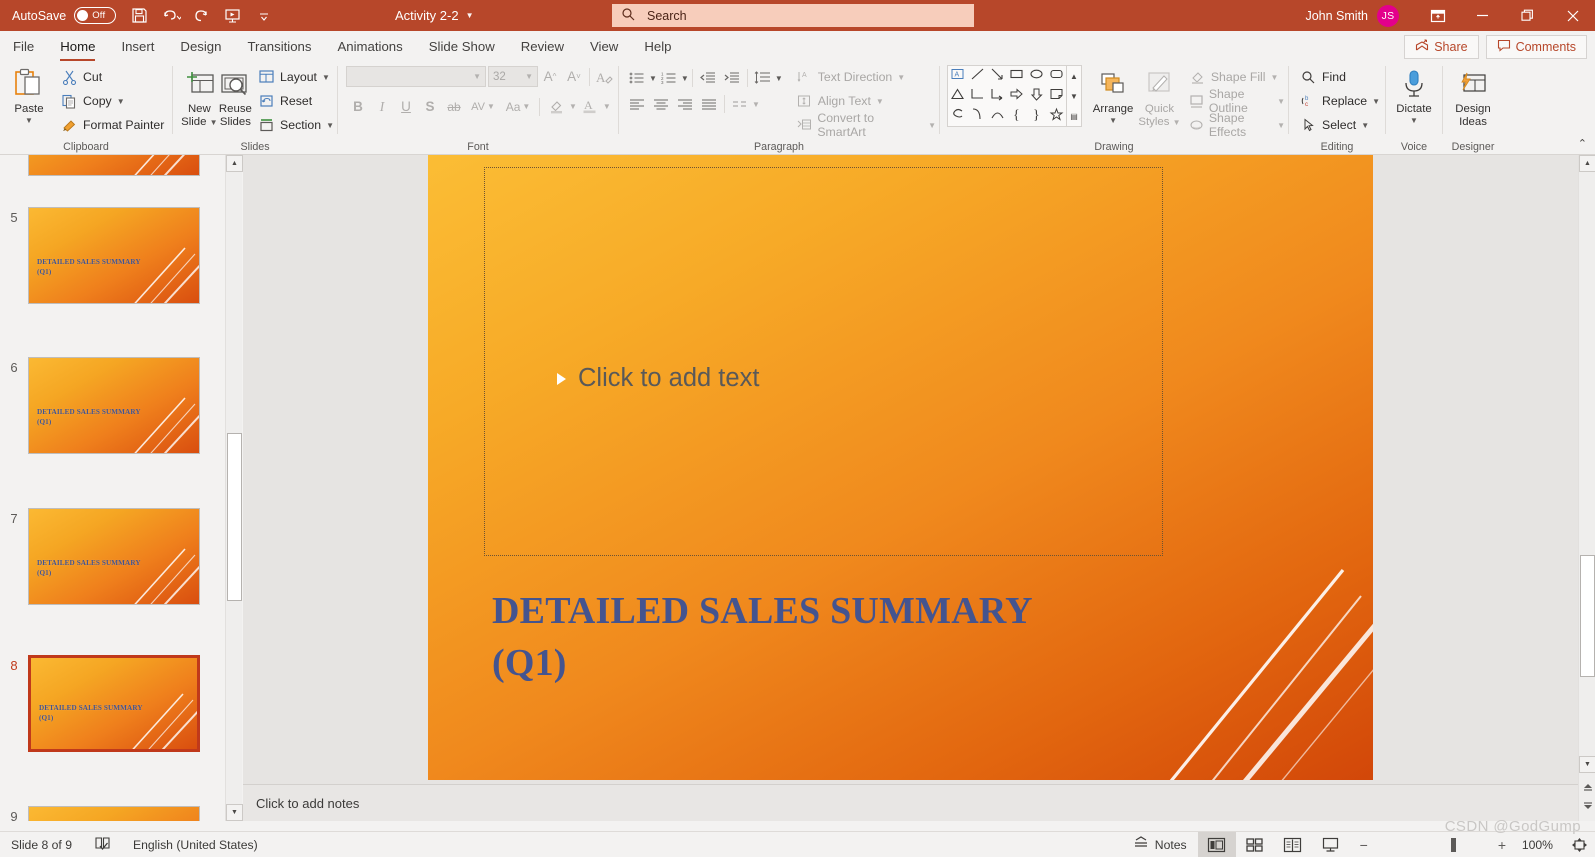 The width and height of the screenshot is (1595, 857). Describe the element at coordinates (1433, 844) in the screenshot. I see `zoom-slider` at that location.